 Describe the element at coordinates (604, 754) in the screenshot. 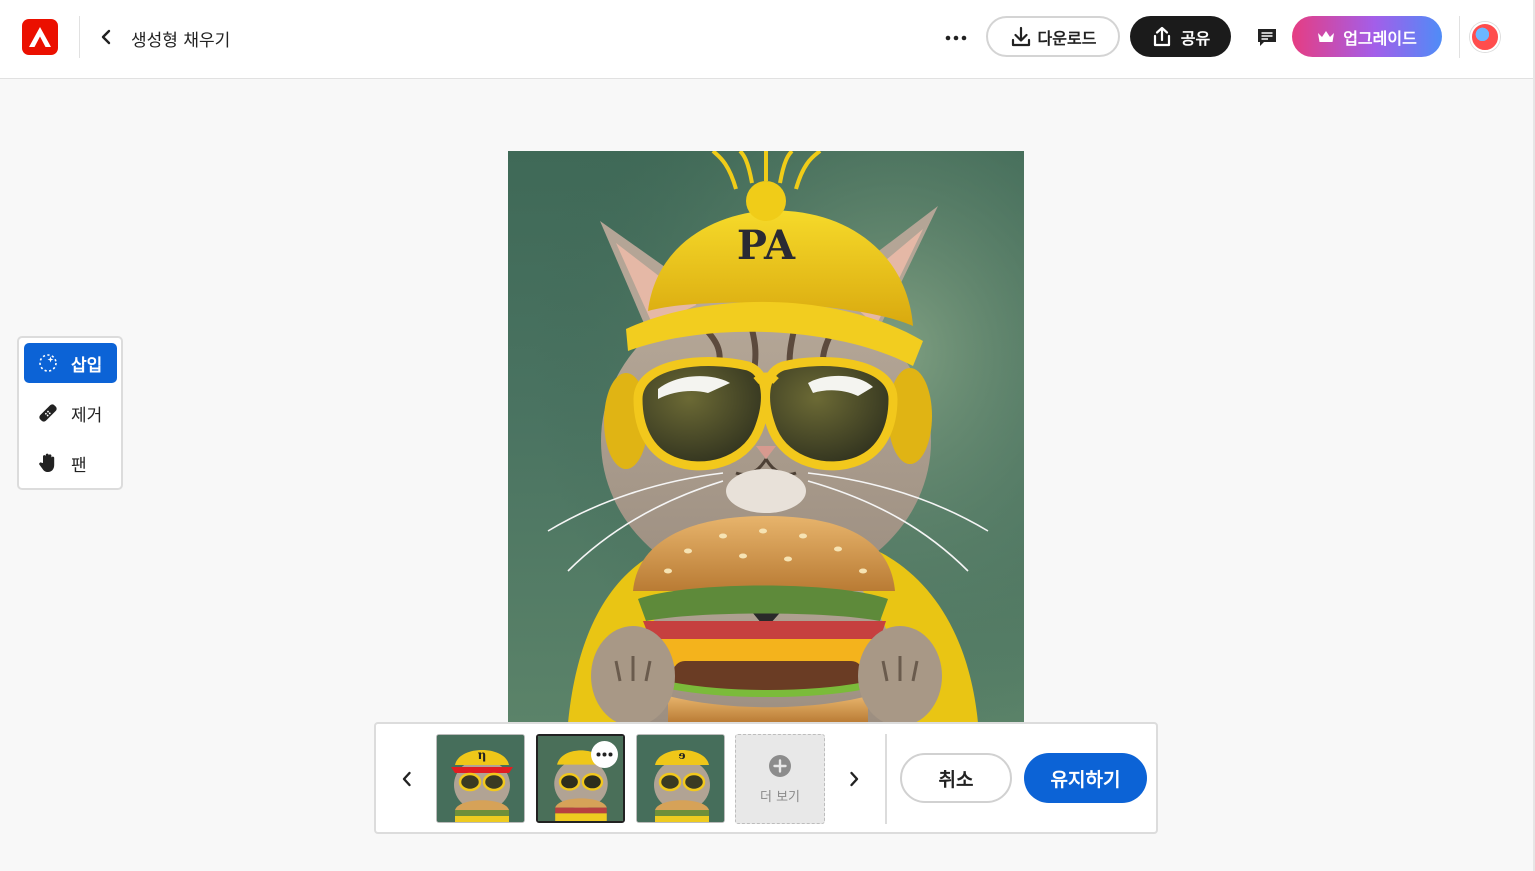

I see `thumbnail-more-icon` at that location.